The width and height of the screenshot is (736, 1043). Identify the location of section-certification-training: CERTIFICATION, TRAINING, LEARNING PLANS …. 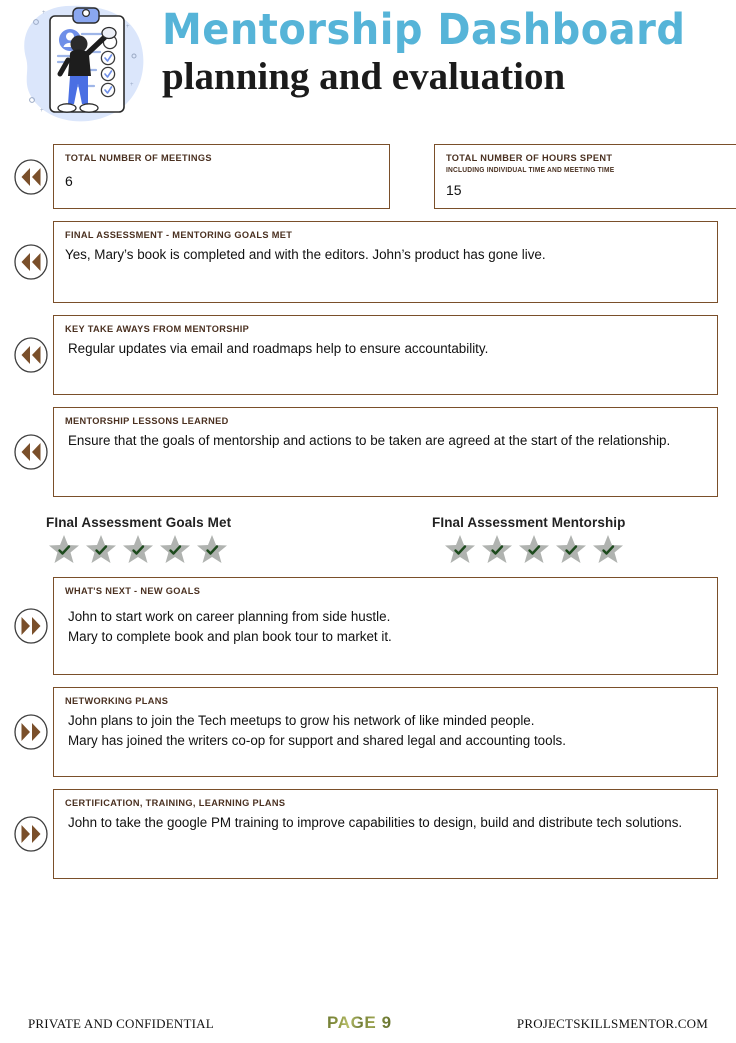
(368, 834).